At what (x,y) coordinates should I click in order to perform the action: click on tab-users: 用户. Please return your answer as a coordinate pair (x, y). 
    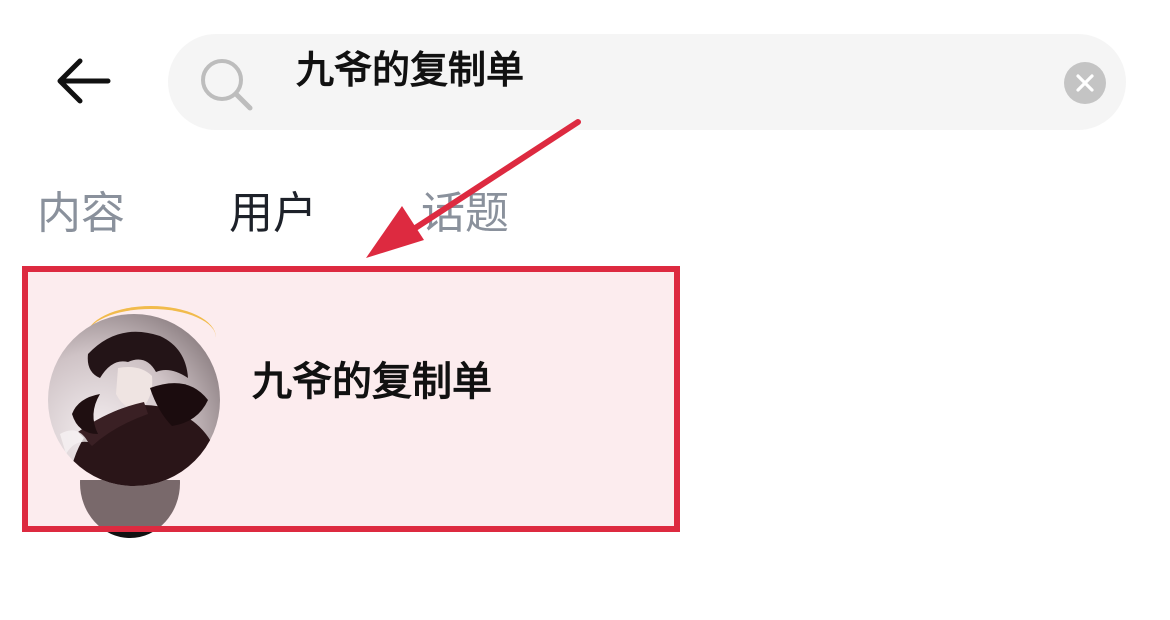
    Looking at the image, I should click on (273, 214).